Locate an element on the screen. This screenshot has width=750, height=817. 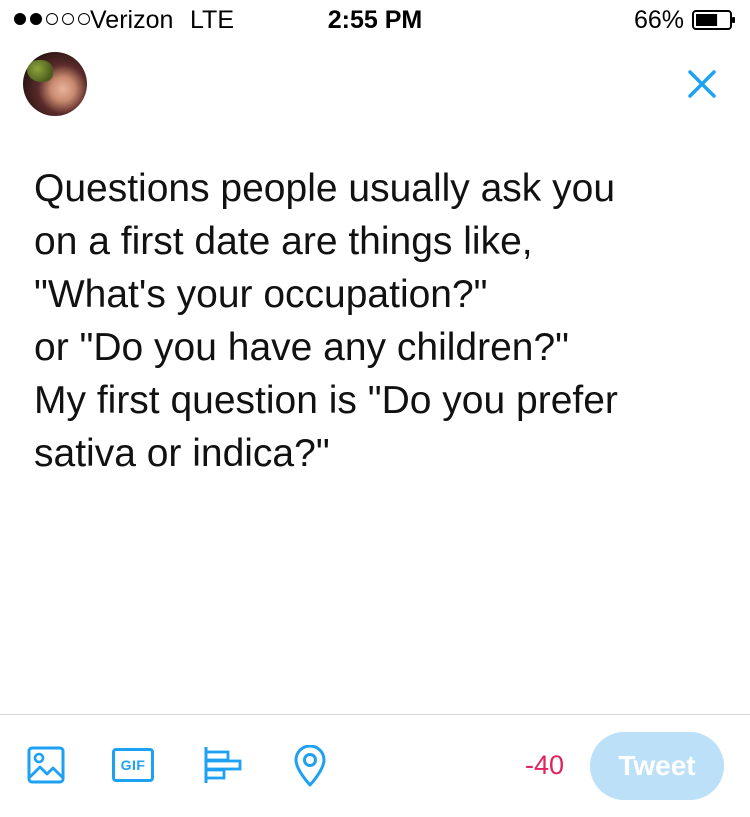
tweet-text-line: Questions people usually ask you is located at coordinates (325, 188).